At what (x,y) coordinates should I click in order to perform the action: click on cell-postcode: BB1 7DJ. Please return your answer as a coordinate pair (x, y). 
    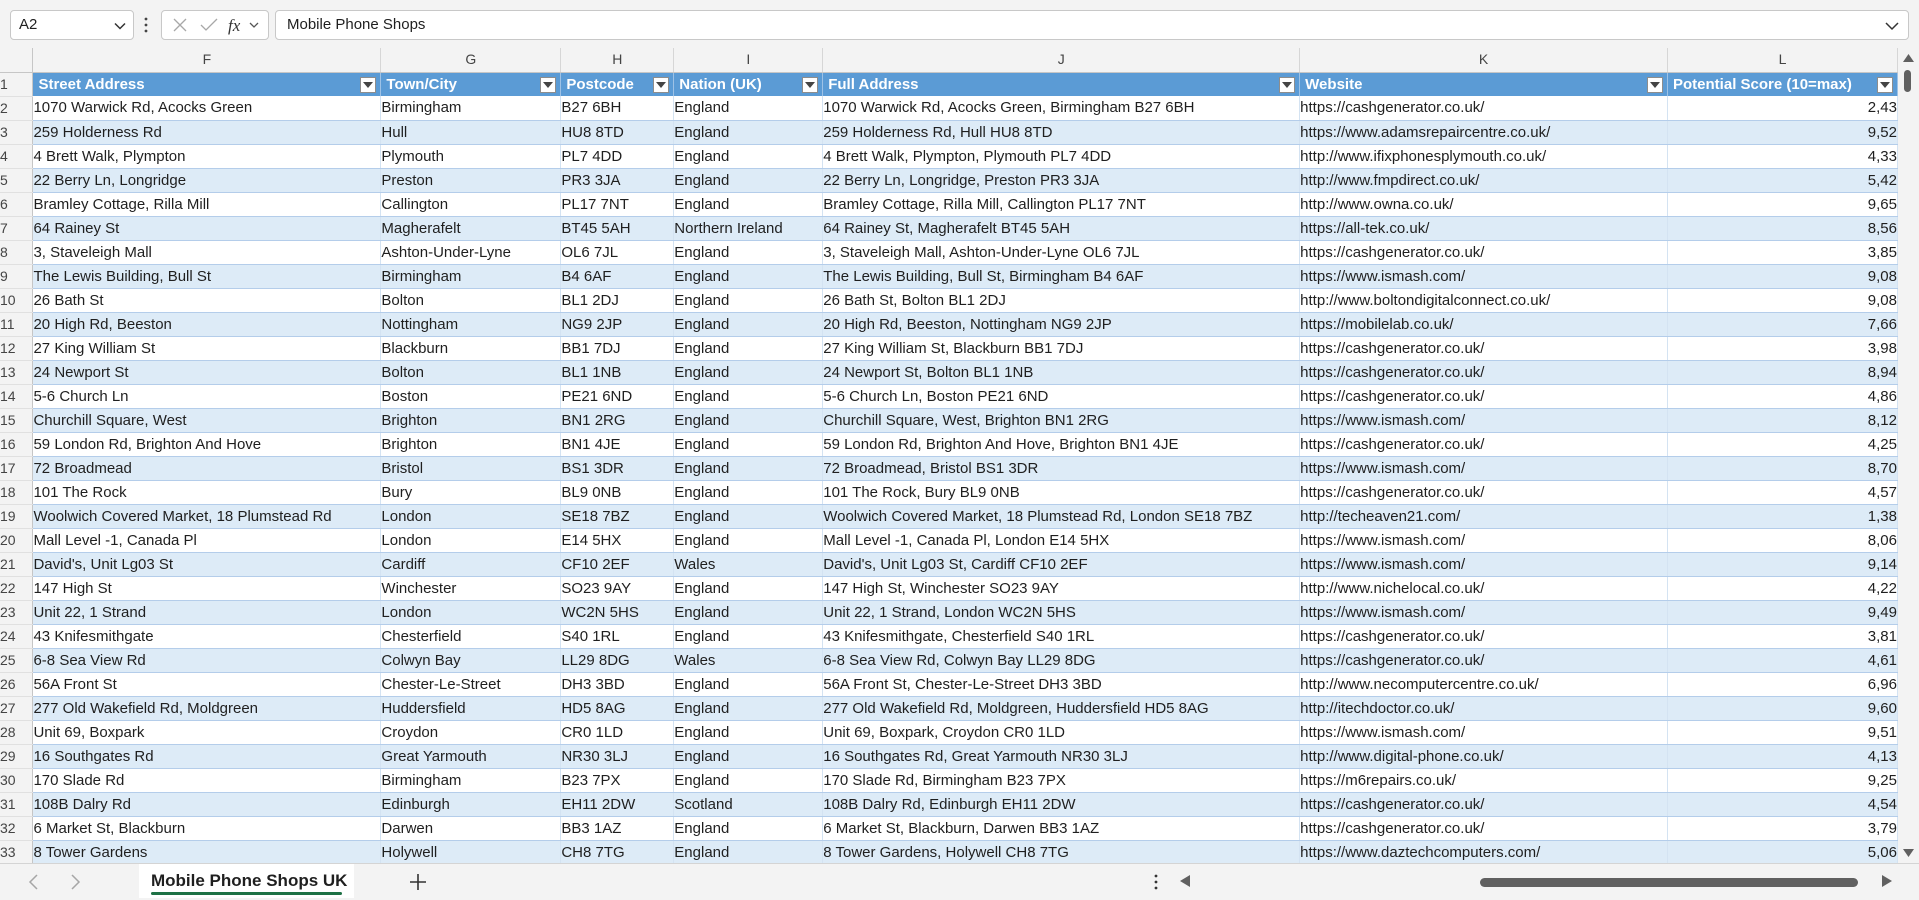
    Looking at the image, I should click on (617, 348).